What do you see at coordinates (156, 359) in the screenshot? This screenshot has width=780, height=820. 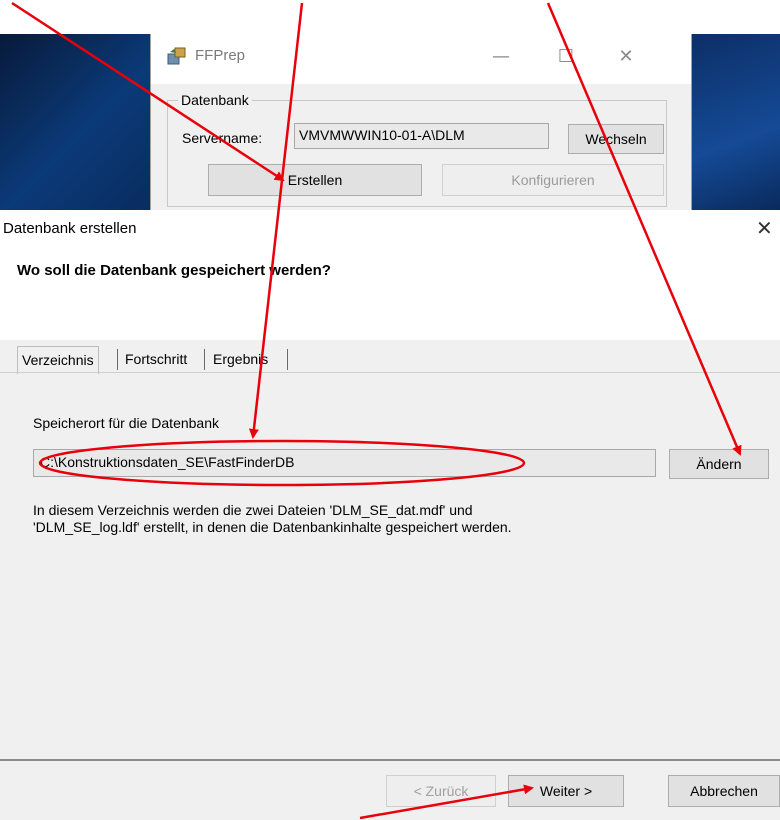 I see `tab-fortschritt: Fortschritt` at bounding box center [156, 359].